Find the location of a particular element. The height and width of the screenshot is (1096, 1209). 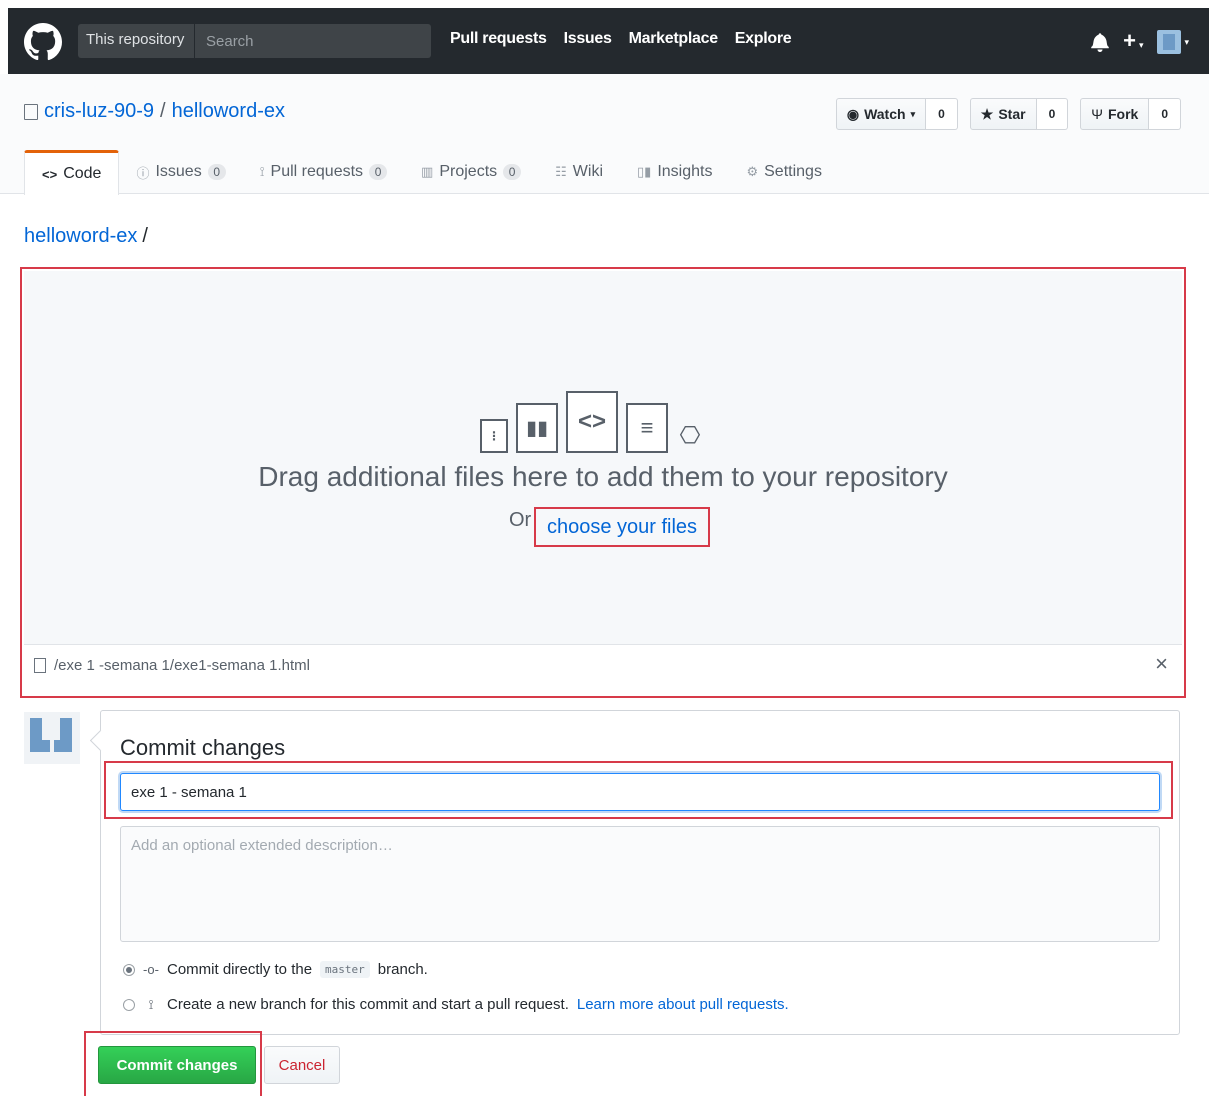

tab-settings: ⚙ Settings is located at coordinates (783, 172).